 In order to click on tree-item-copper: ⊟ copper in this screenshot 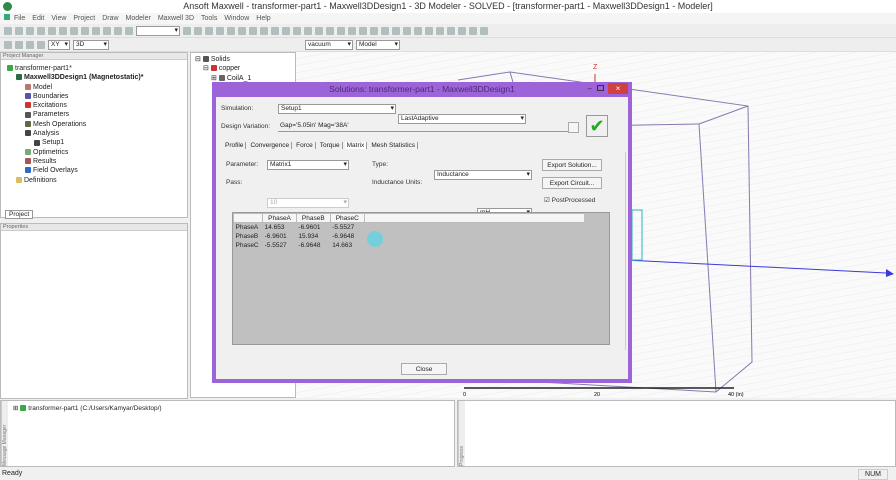, I will do `click(245, 68)`.